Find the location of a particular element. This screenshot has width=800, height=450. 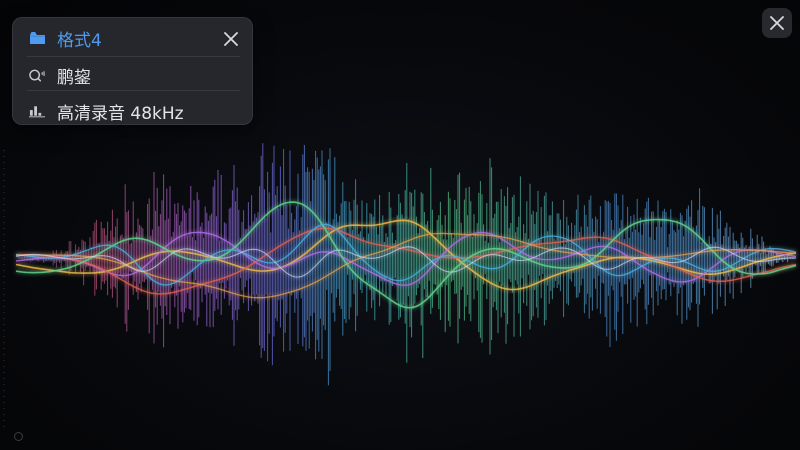

audio-level-icon is located at coordinates (37, 111).